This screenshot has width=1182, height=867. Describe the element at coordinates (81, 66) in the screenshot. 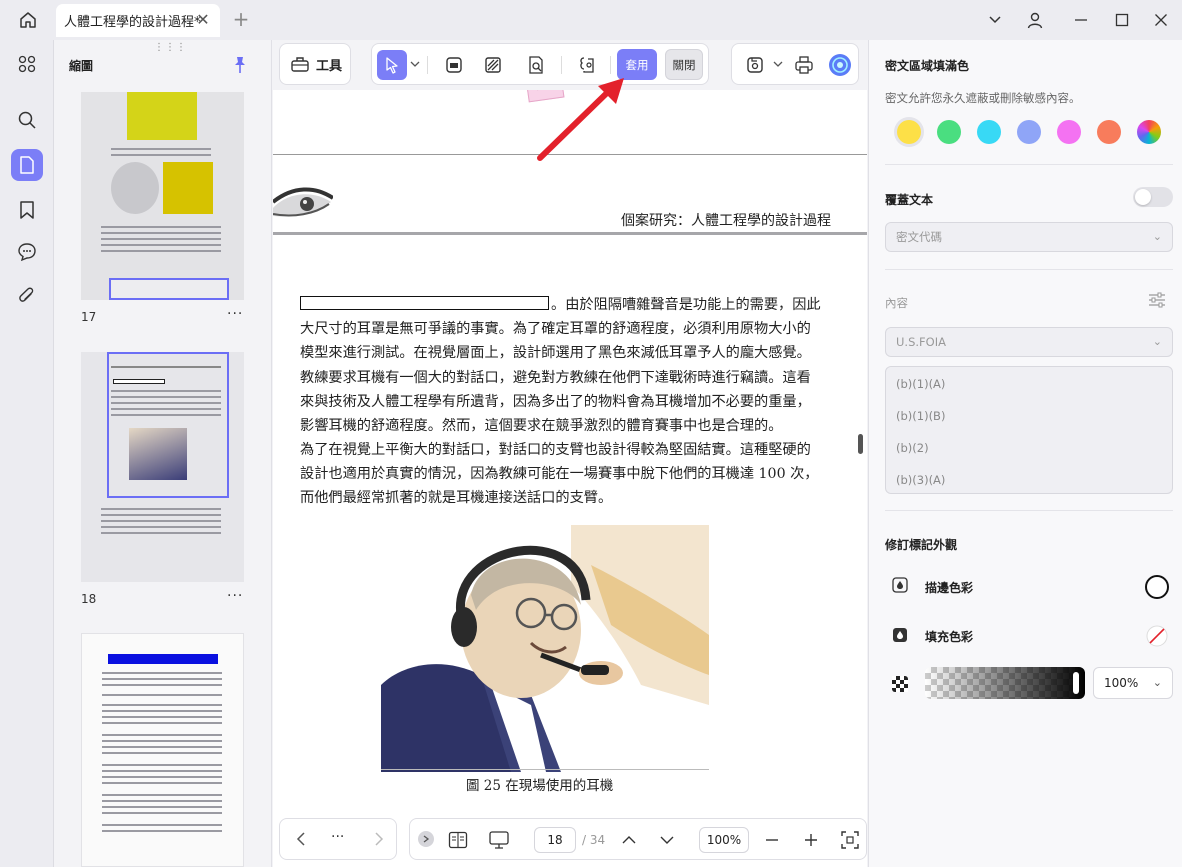

I see `thumbnail-panel-title: 縮圖` at that location.